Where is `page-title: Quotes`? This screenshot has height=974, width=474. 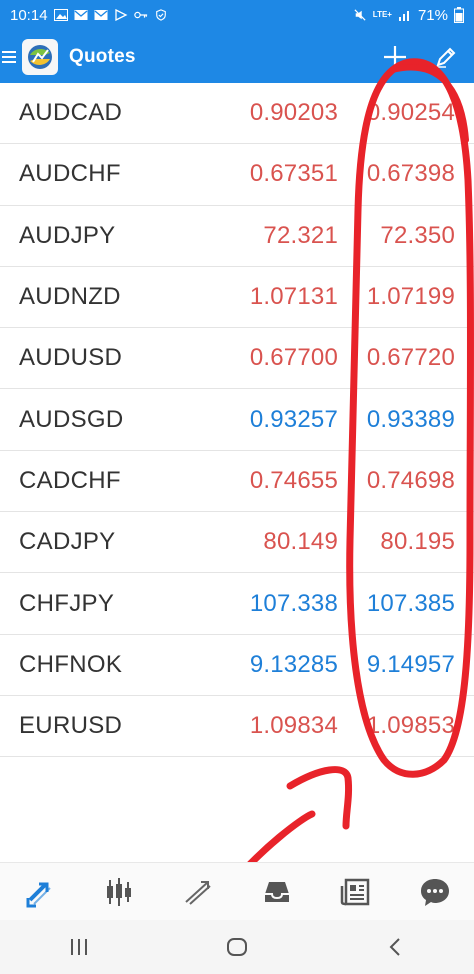 page-title: Quotes is located at coordinates (102, 56).